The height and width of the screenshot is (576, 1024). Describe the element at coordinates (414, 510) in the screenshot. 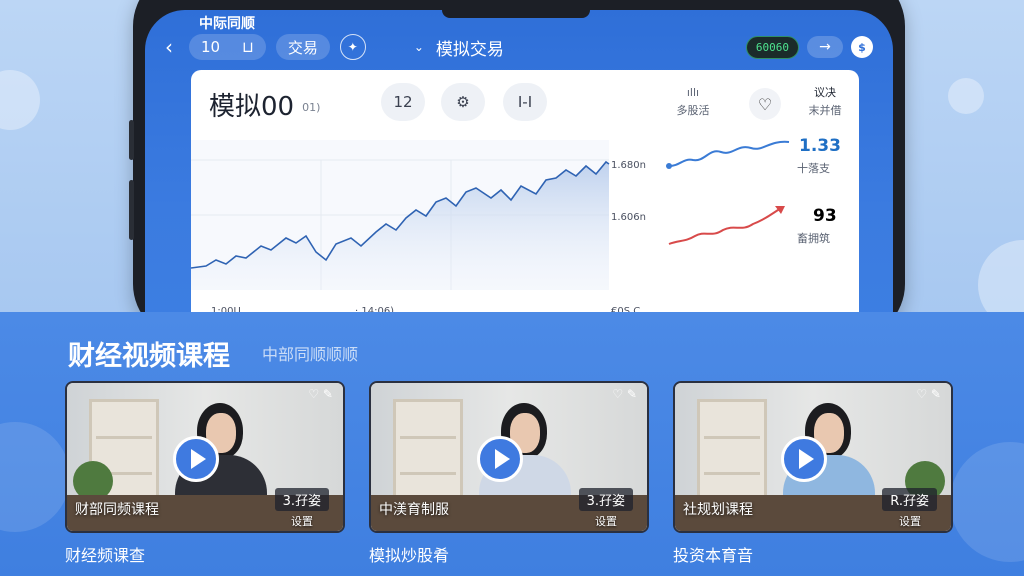

I see `video-caption: 中渼育制服` at that location.